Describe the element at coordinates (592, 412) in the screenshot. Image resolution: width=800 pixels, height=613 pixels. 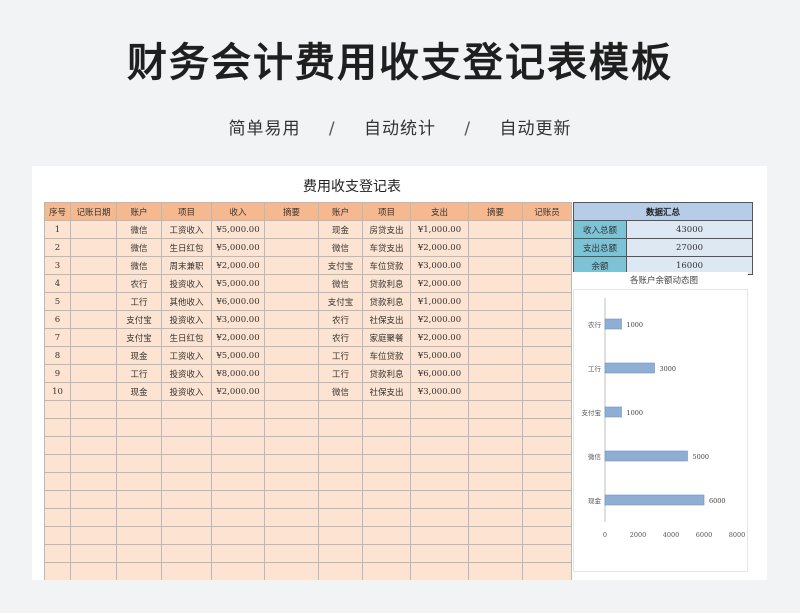
I see `category-label: 支付宝` at that location.